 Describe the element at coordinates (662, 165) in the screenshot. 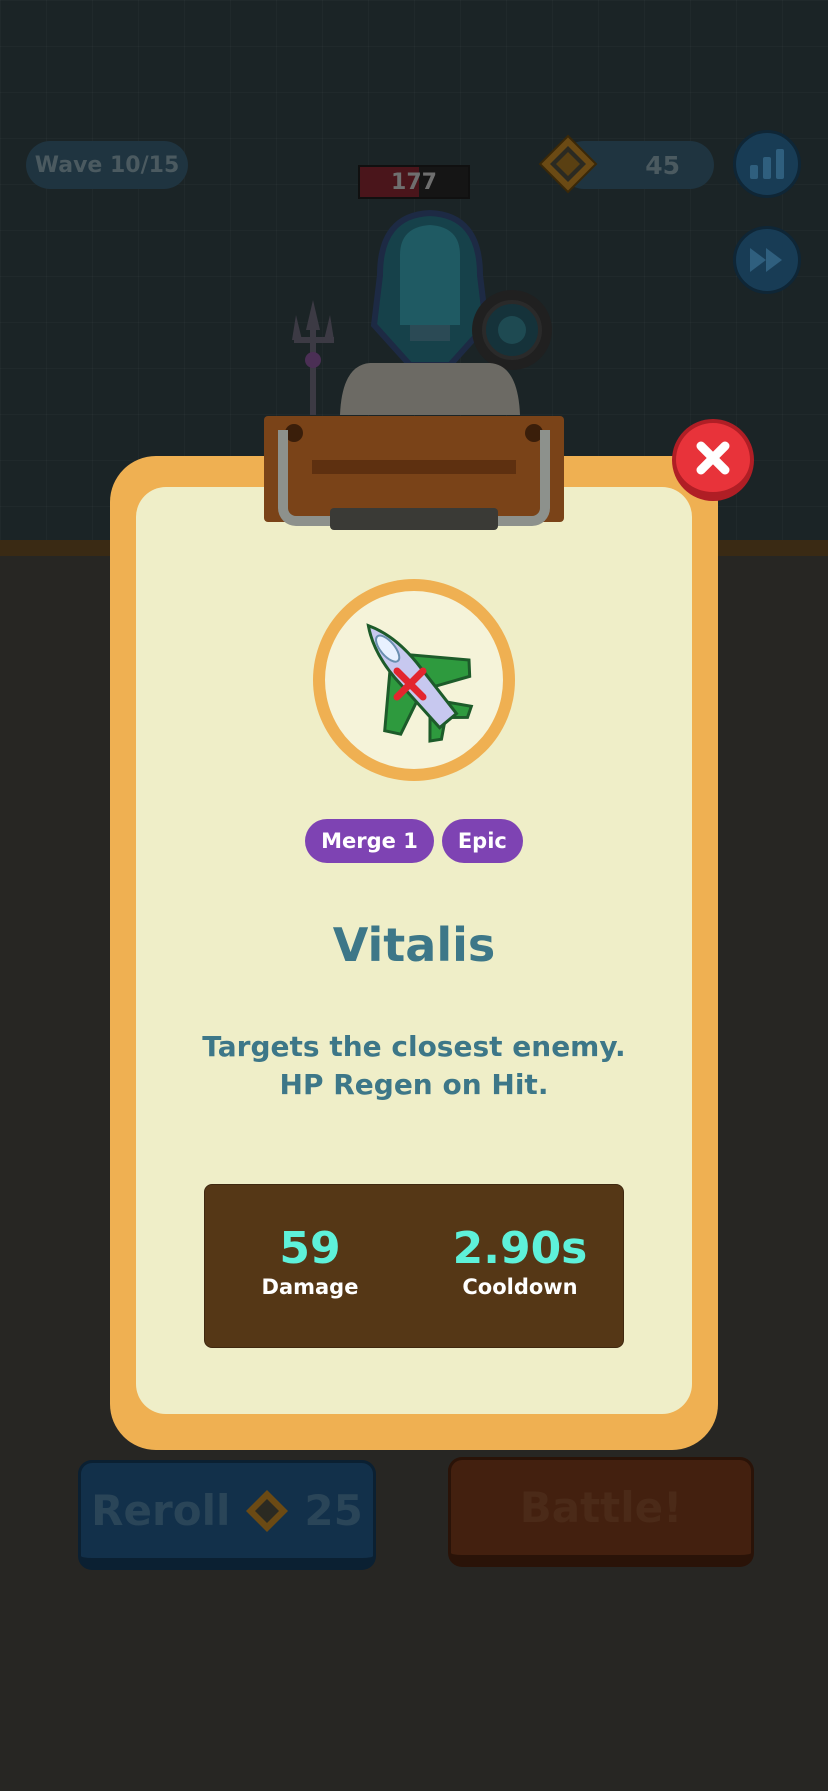

I see `currency-amount: 45` at that location.